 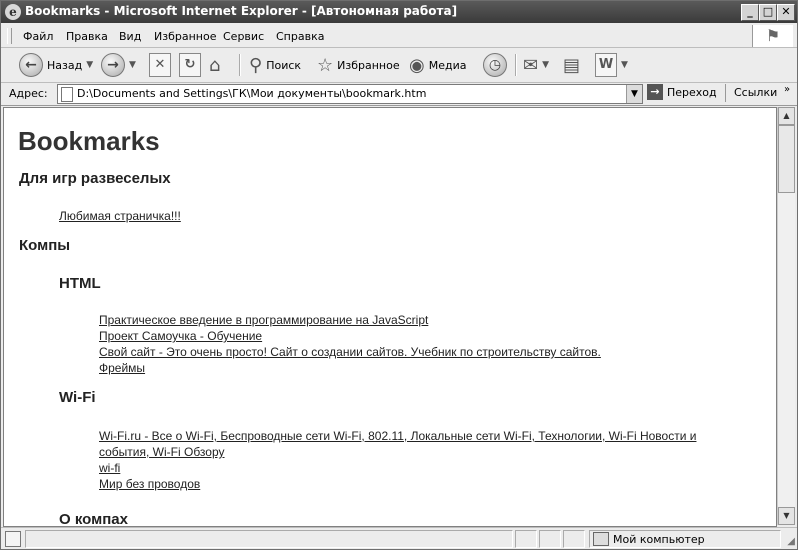 What do you see at coordinates (531, 65) in the screenshot?
I see `mail-icon: ✉` at bounding box center [531, 65].